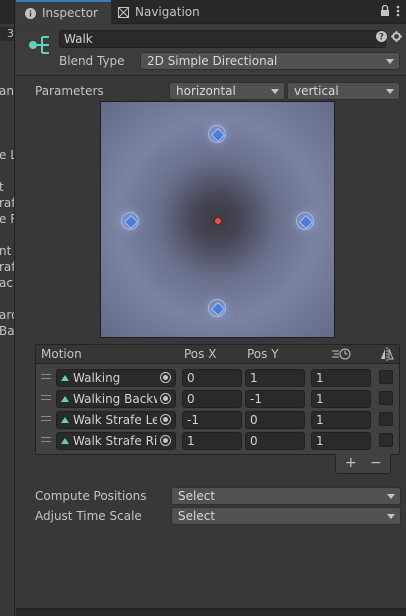  I want to click on motion-list-header: Motion Pos X Pos Y, so click(217, 354).